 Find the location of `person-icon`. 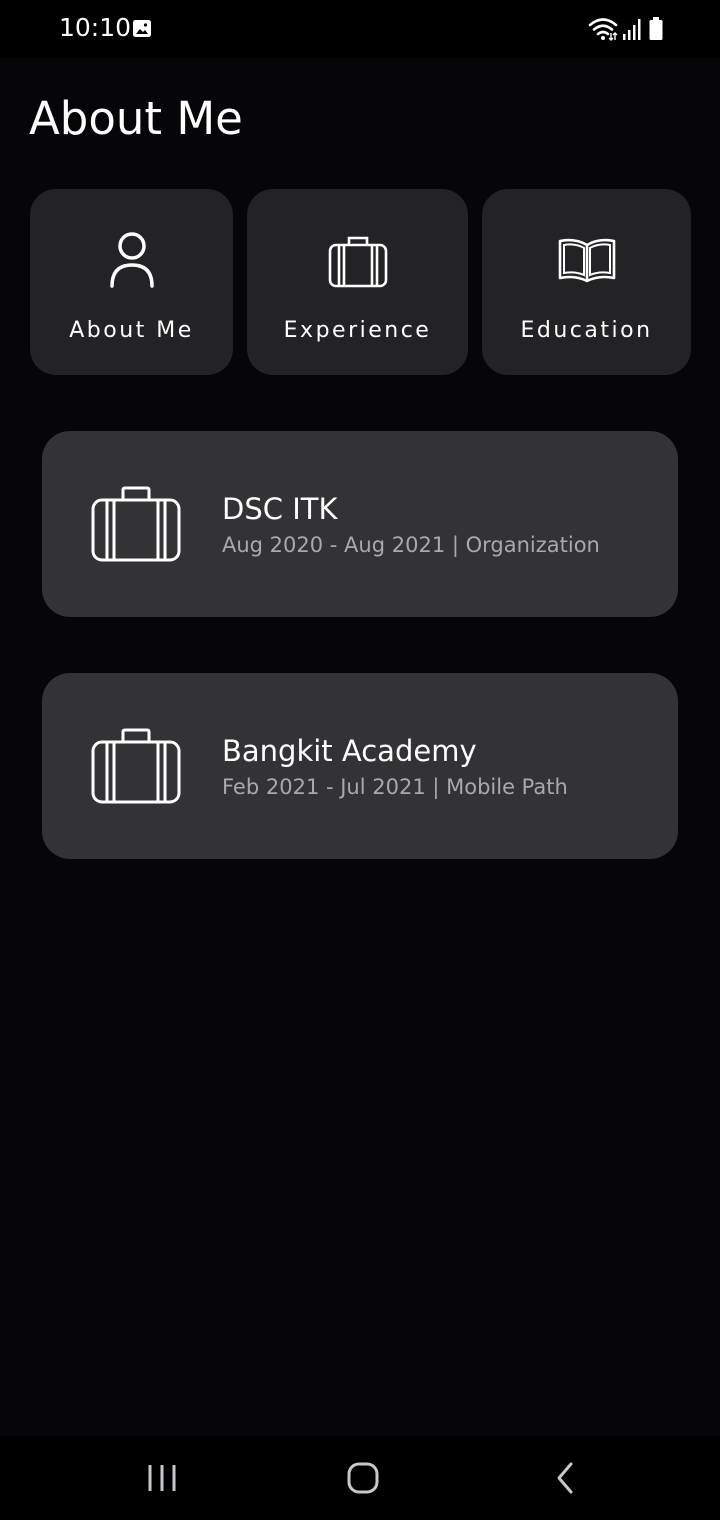

person-icon is located at coordinates (131, 260).